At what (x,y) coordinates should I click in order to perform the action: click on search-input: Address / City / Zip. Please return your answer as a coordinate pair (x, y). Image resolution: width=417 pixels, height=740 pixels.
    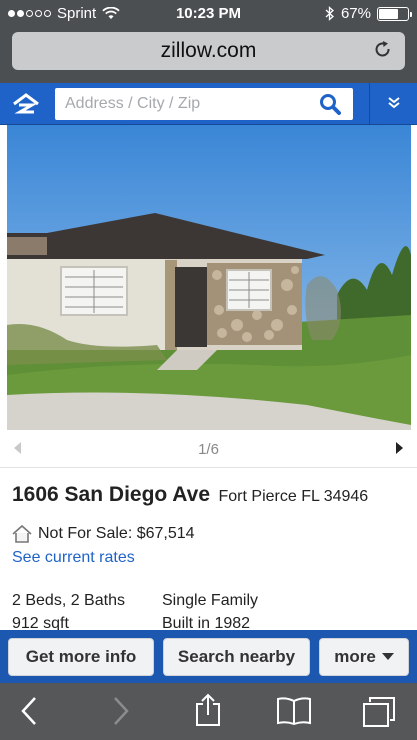
    Looking at the image, I should click on (132, 104).